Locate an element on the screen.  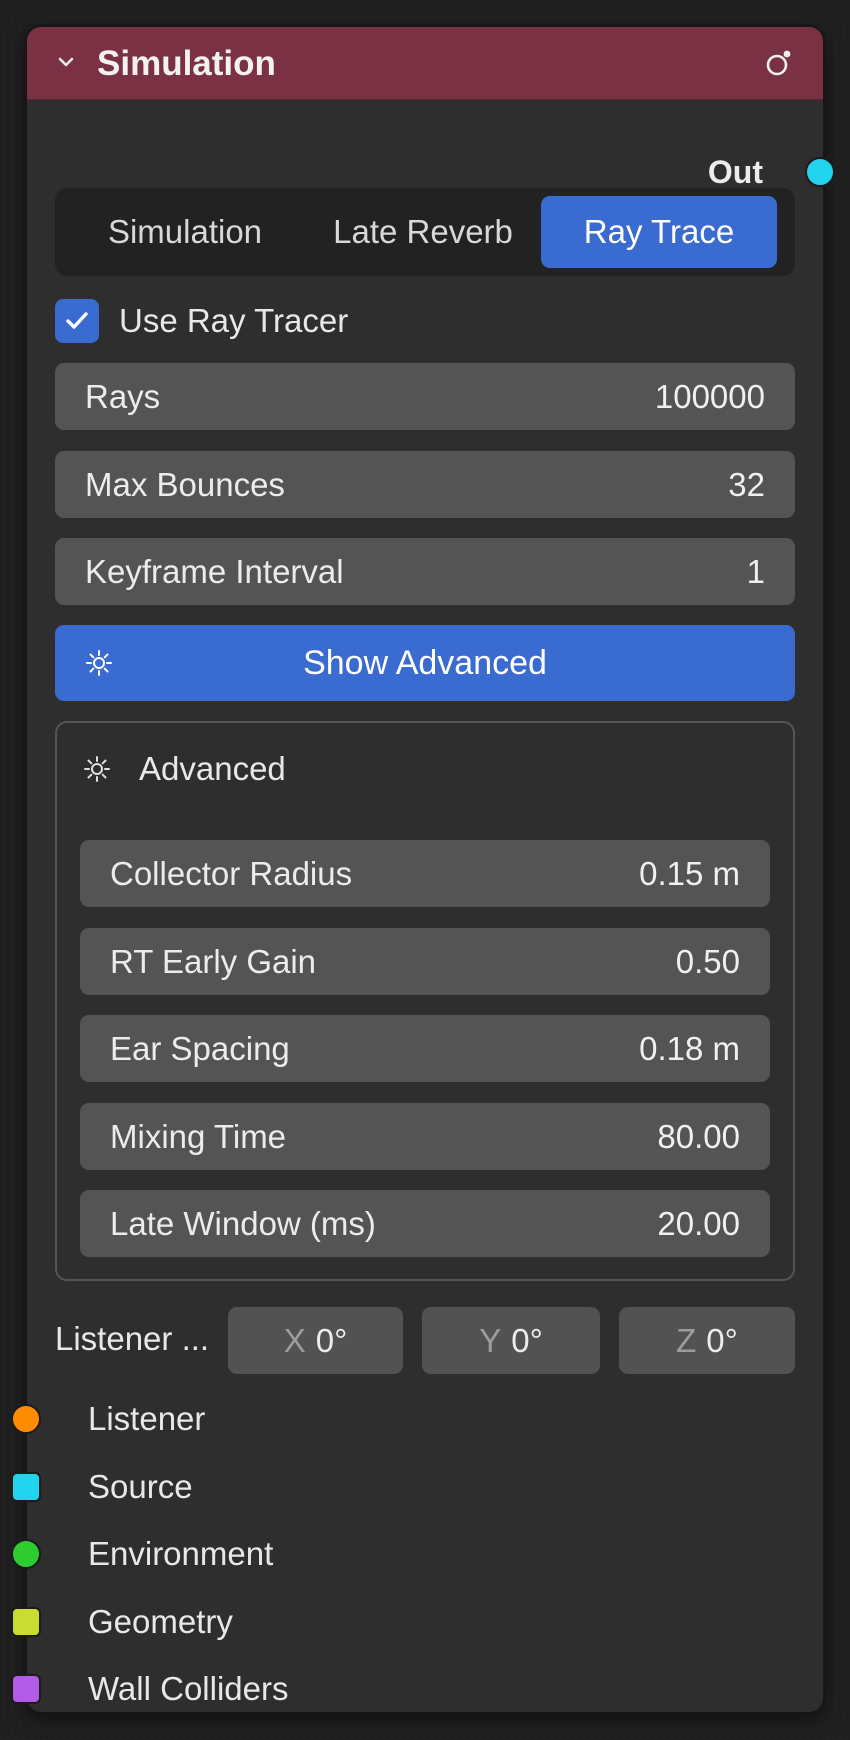
keyframe-interval-field: Keyframe Interval 1 is located at coordinates (425, 571).